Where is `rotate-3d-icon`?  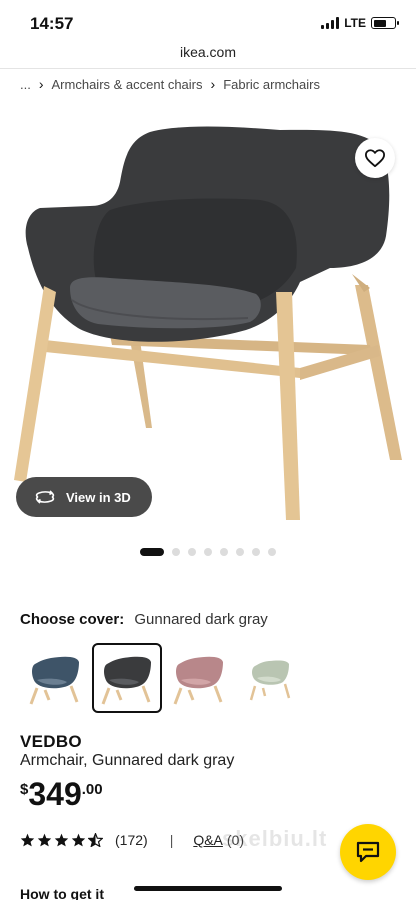 rotate-3d-icon is located at coordinates (45, 497).